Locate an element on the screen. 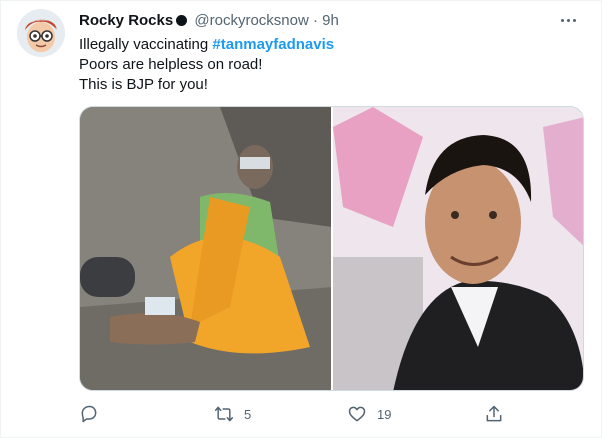  heart-icon is located at coordinates (357, 414).